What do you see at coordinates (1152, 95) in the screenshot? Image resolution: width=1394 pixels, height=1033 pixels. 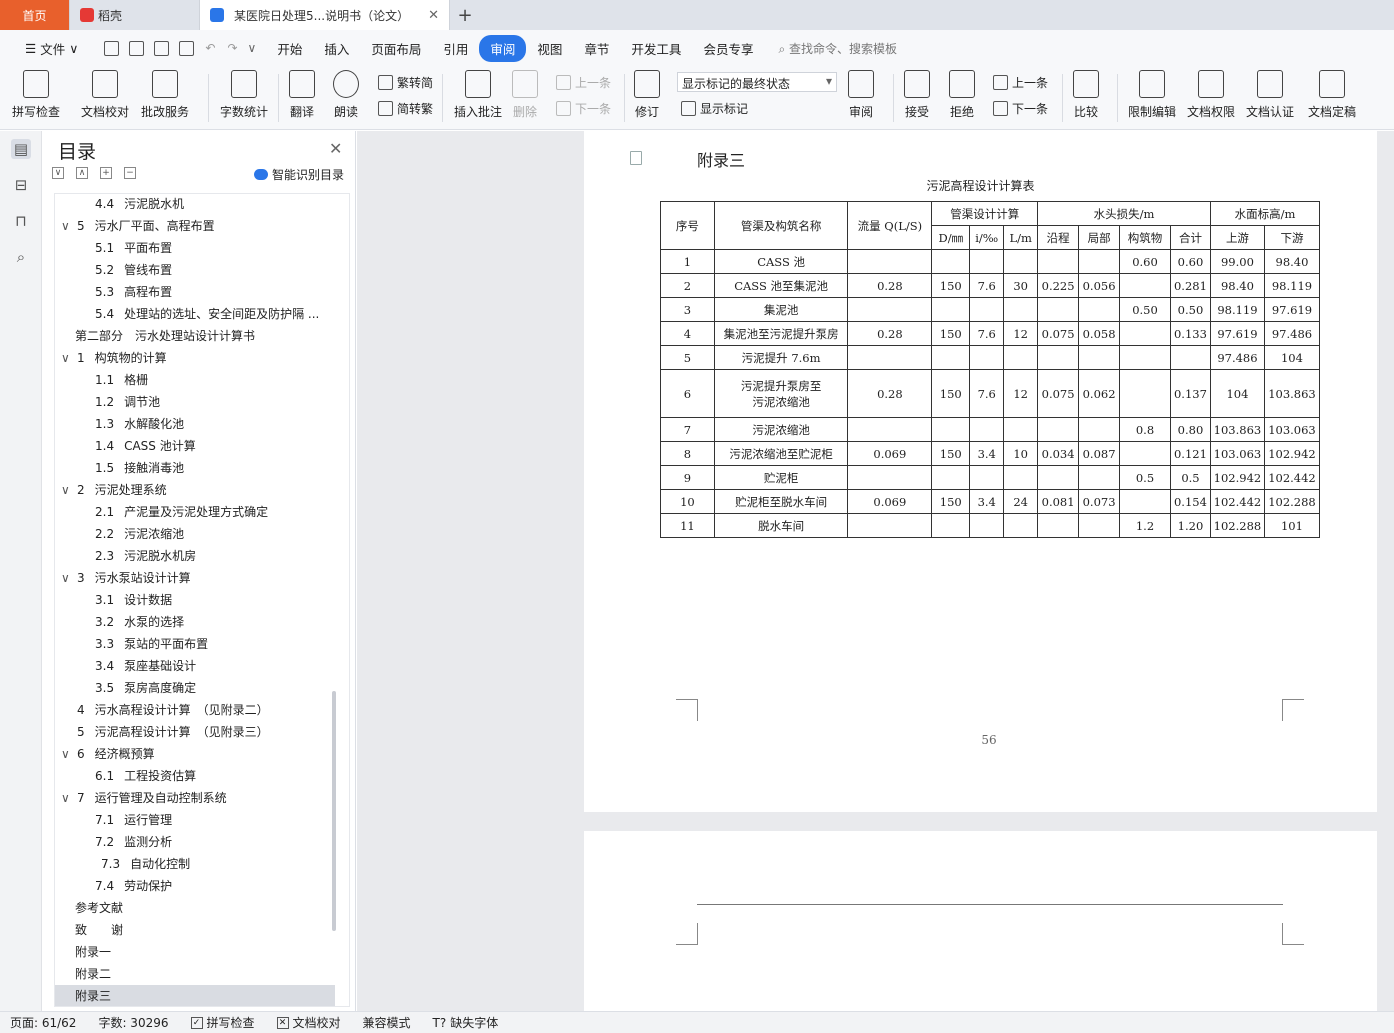 I see `restrict-edit-button: 限制编辑` at bounding box center [1152, 95].